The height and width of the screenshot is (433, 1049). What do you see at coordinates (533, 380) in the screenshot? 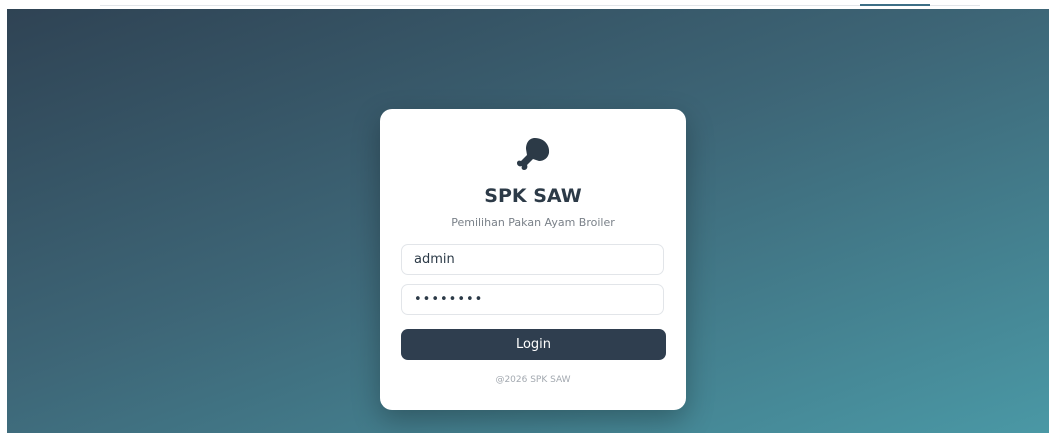
I see `footer-copyright: @2026 SPK SAW` at bounding box center [533, 380].